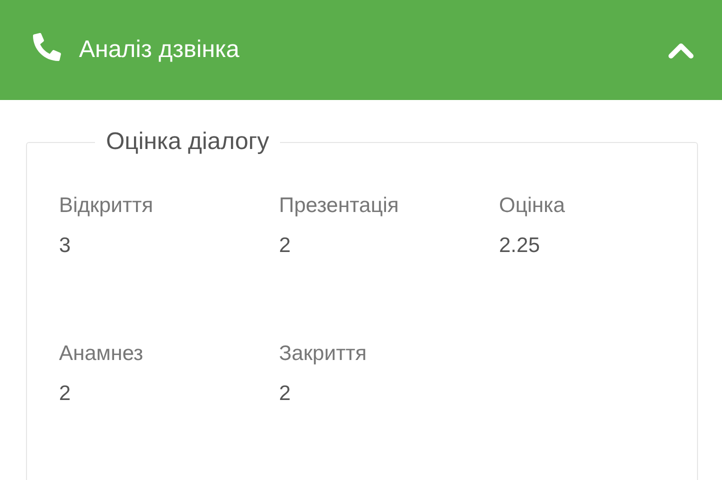 The width and height of the screenshot is (722, 480). What do you see at coordinates (339, 206) in the screenshot?
I see `field-label: Презентація` at bounding box center [339, 206].